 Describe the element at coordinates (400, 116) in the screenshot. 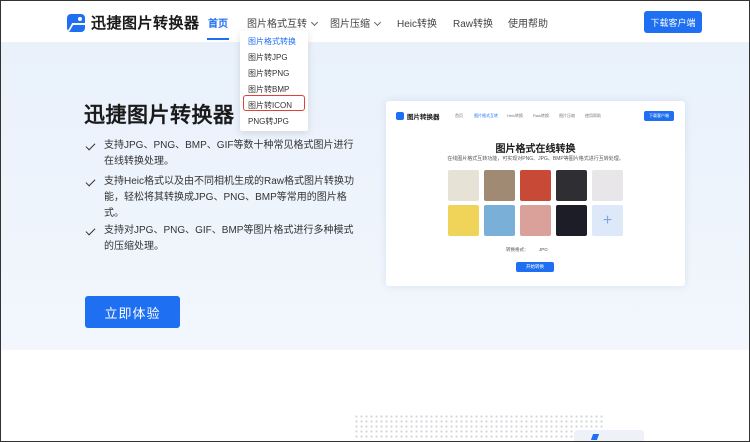

I see `preview-logo-icon` at that location.